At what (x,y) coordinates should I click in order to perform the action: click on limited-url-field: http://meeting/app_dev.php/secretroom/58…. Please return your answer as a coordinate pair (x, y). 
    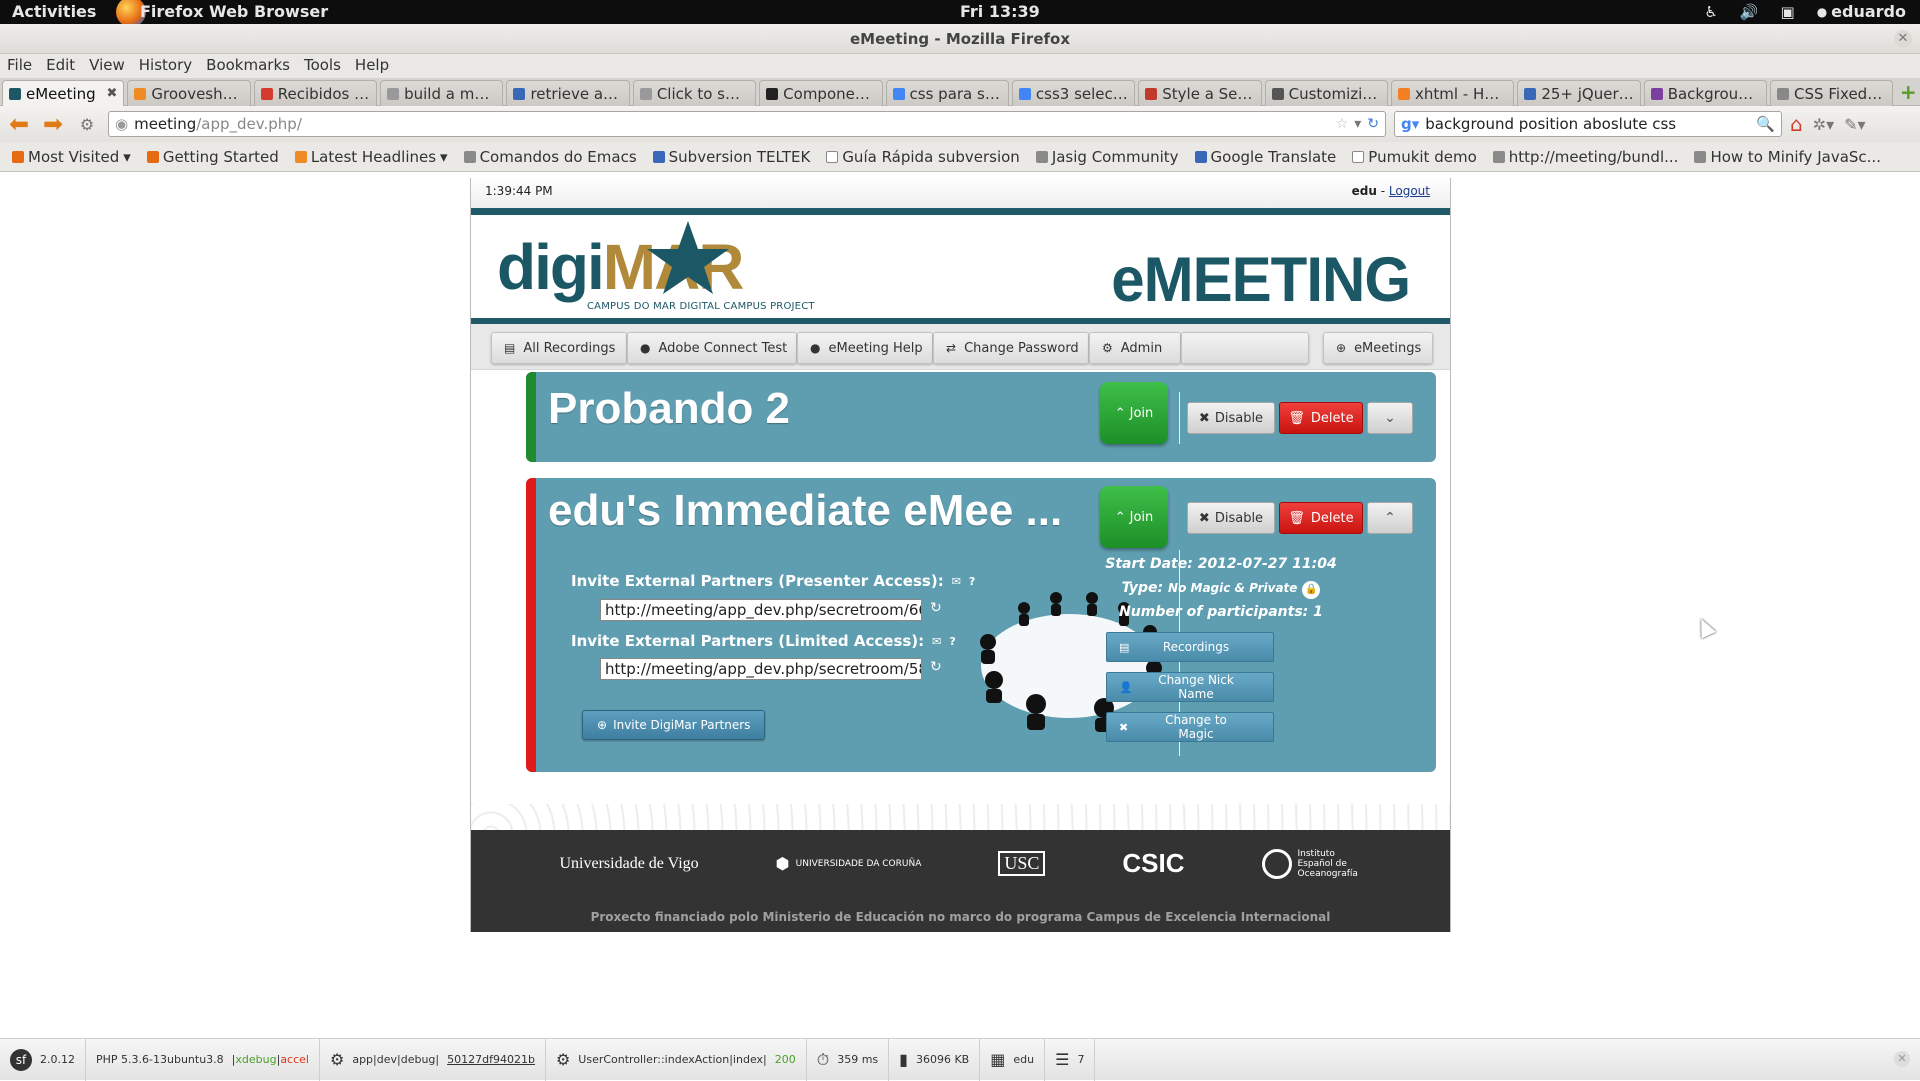
    Looking at the image, I should click on (761, 669).